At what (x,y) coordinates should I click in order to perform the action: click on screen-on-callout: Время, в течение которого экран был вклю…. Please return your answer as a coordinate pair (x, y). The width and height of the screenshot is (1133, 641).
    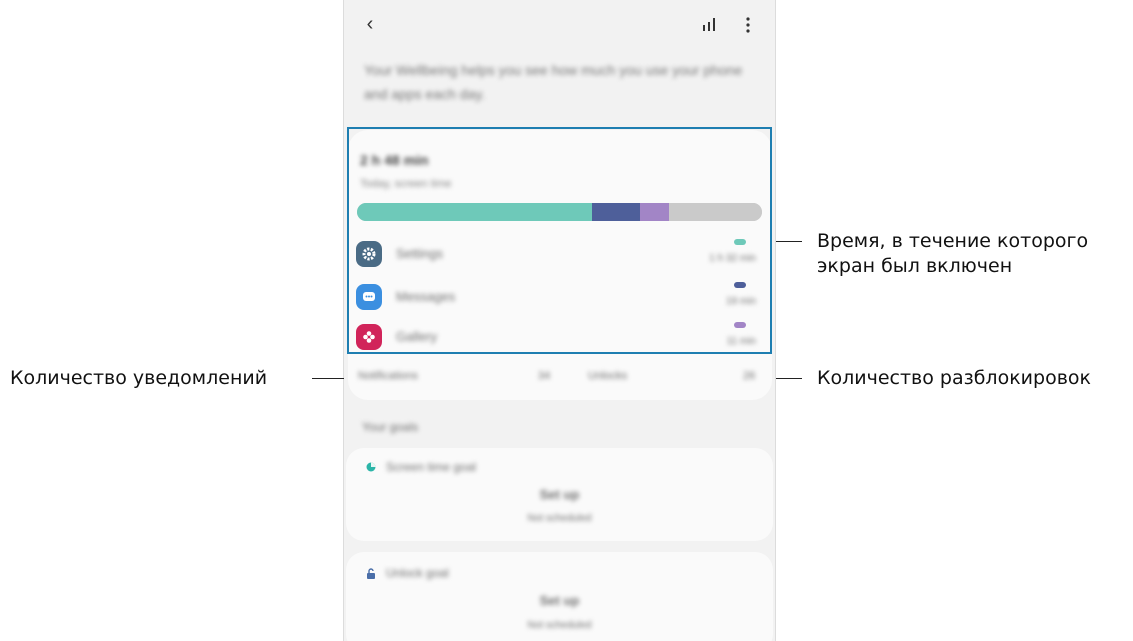
    Looking at the image, I should click on (952, 254).